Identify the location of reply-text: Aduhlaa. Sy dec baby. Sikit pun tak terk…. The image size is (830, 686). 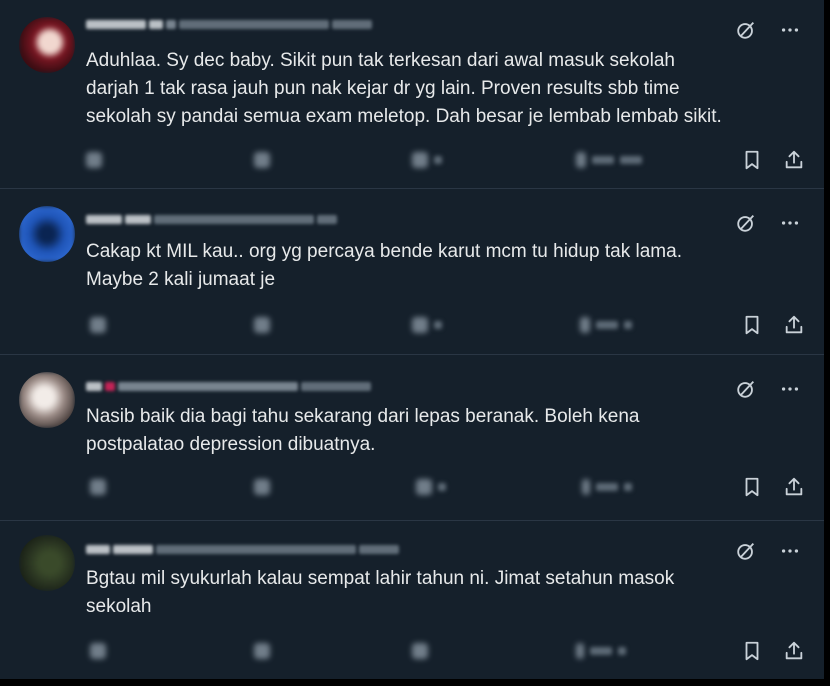
(404, 88).